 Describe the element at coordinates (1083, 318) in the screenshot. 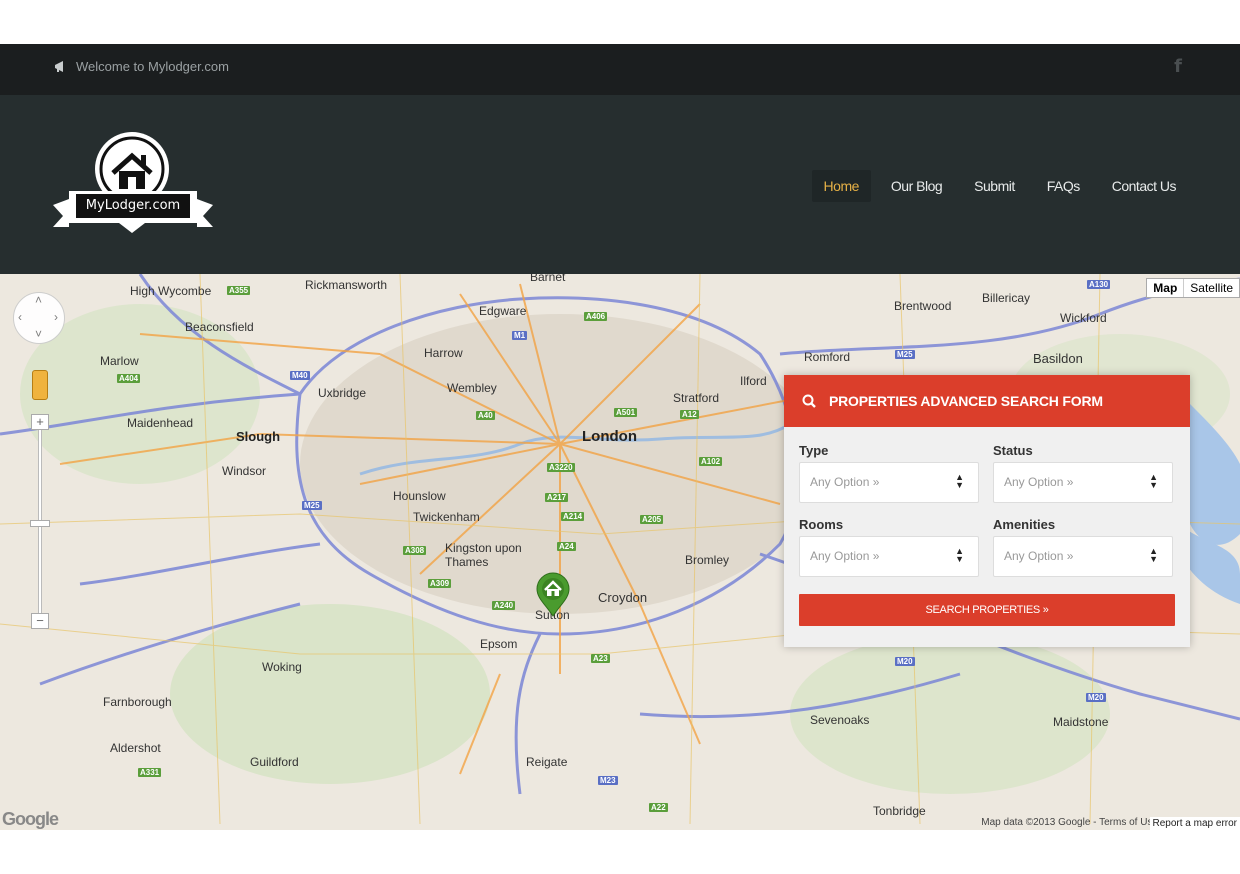

I see `map-label: Wickford` at that location.